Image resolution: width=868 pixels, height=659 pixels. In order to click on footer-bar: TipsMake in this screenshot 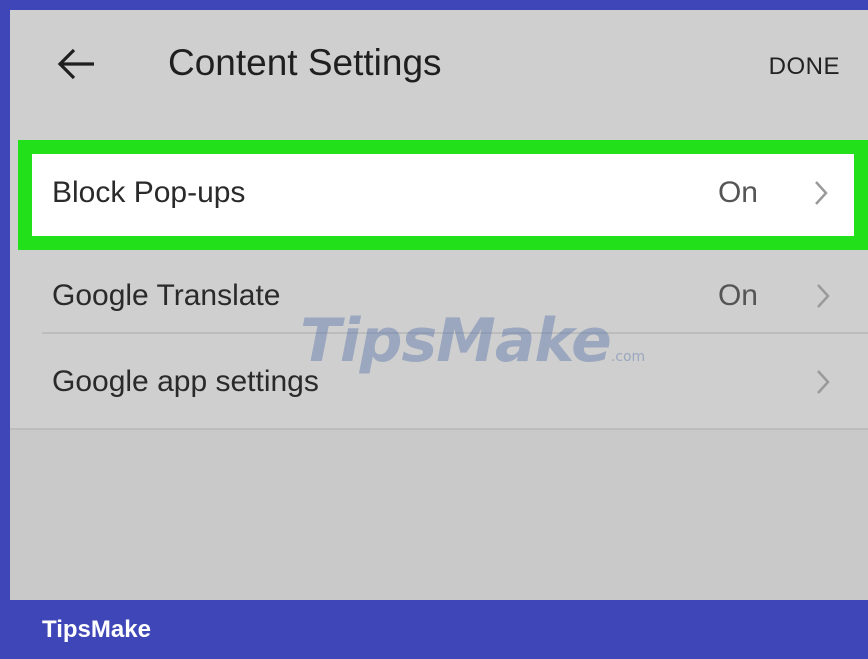, I will do `click(434, 629)`.